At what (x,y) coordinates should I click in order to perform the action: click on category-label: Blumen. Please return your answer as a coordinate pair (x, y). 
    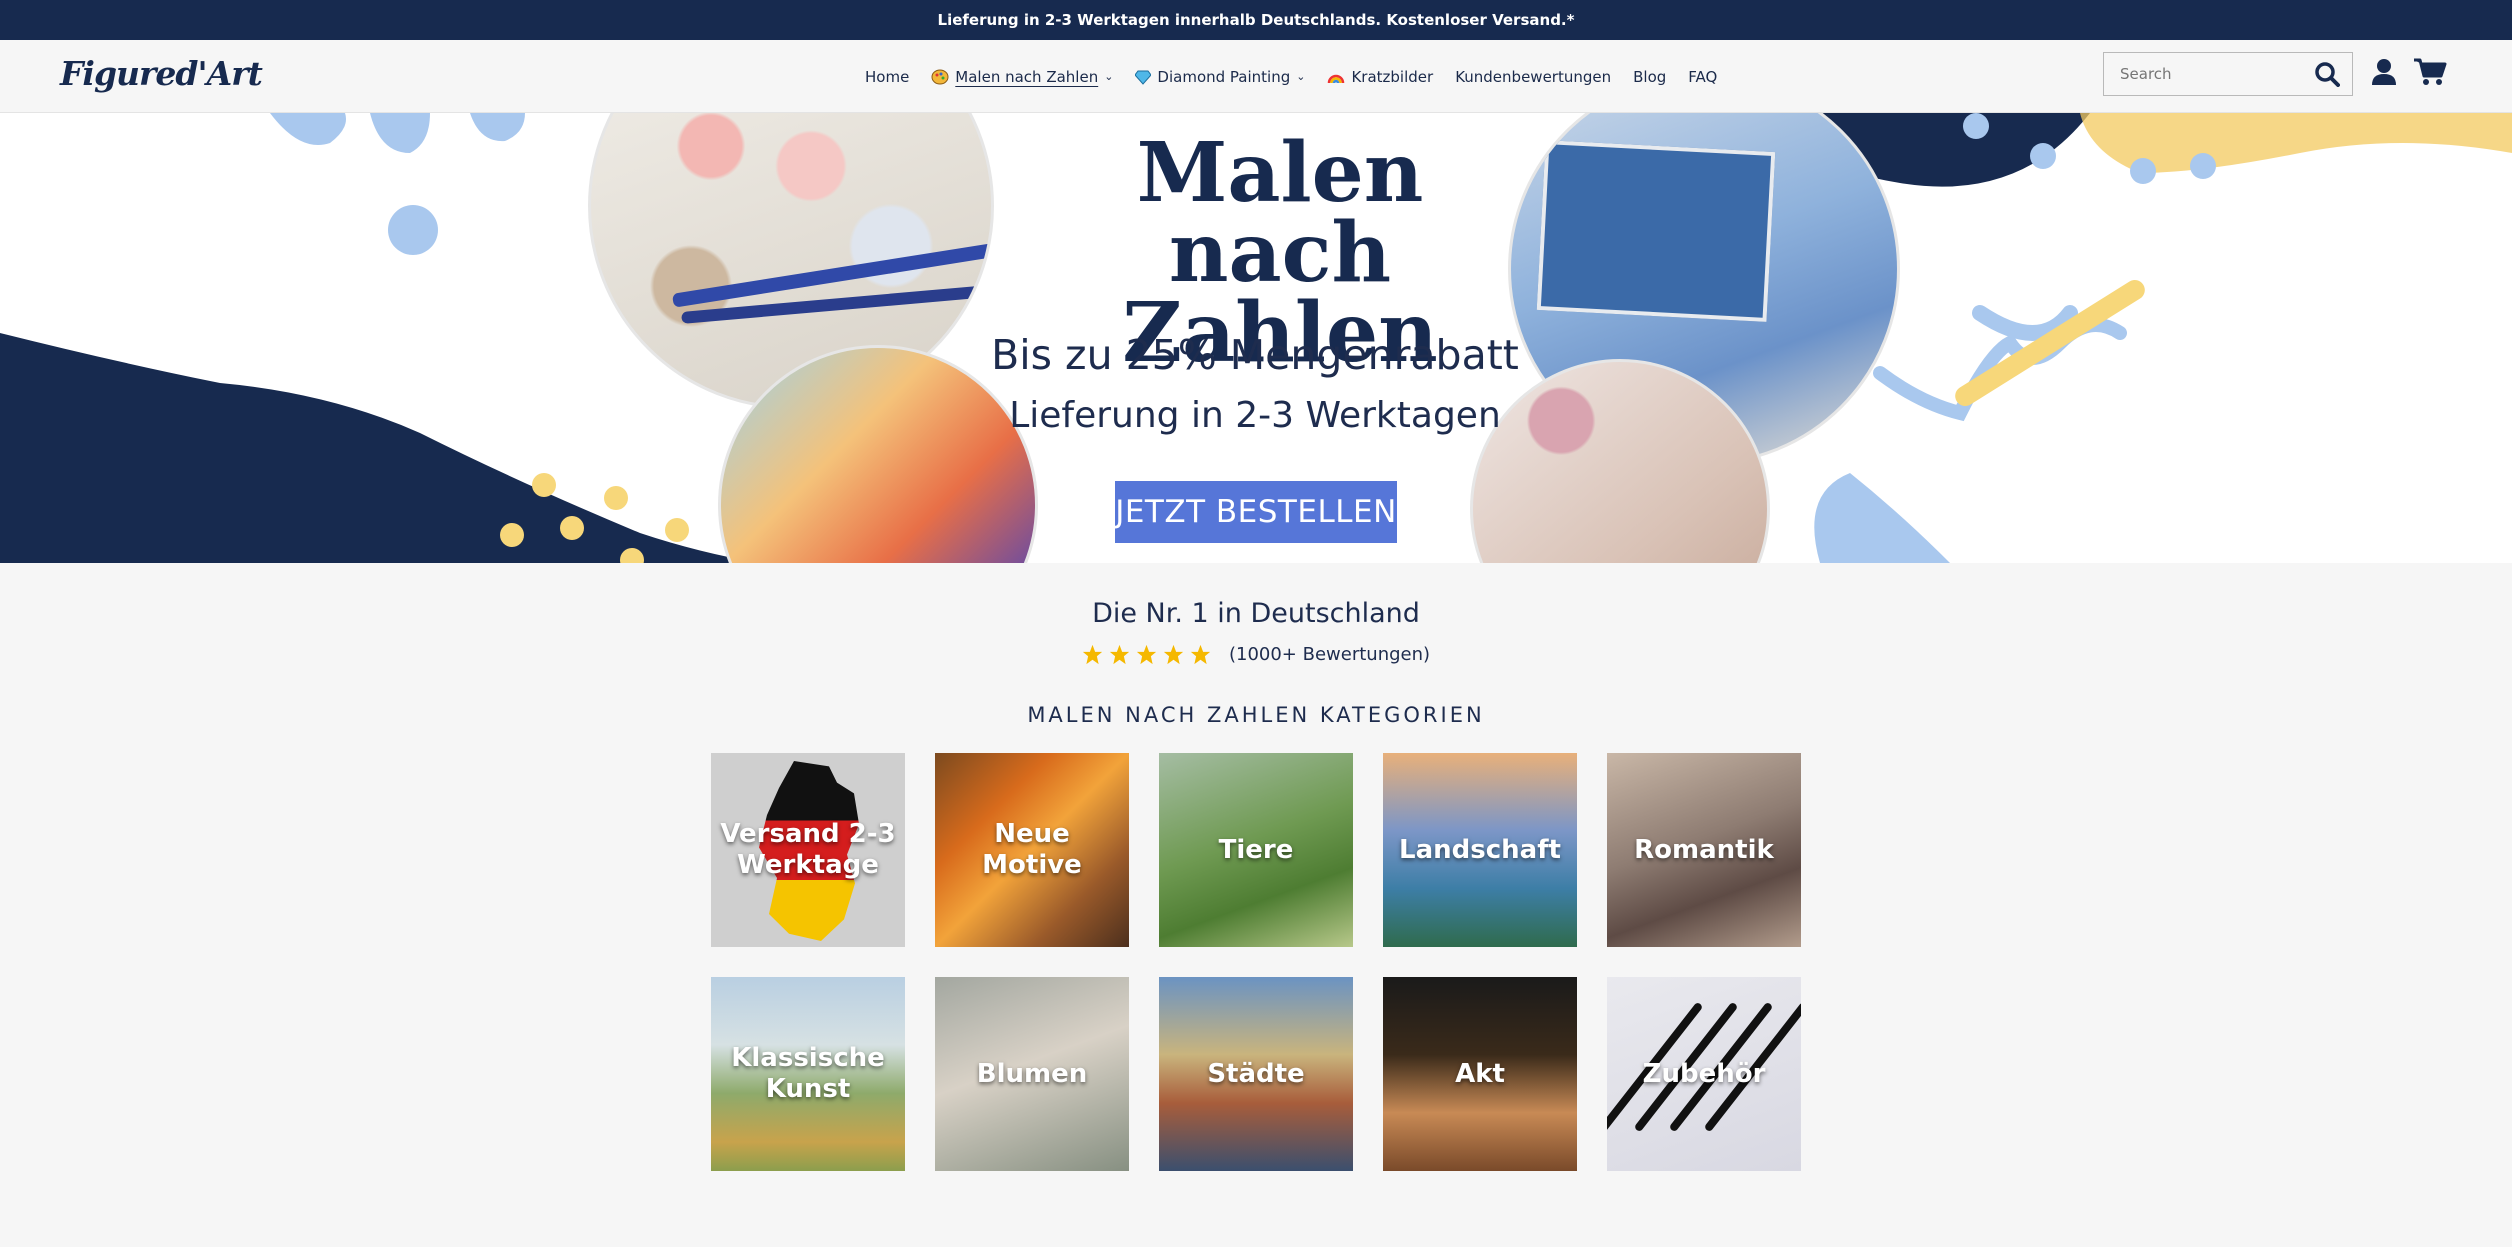
    Looking at the image, I should click on (1032, 1073).